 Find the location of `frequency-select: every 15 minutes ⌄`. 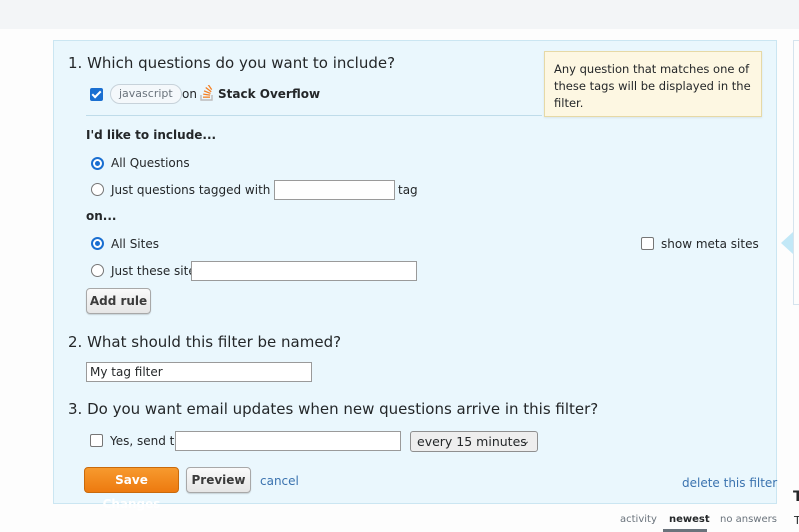

frequency-select: every 15 minutes ⌄ is located at coordinates (474, 441).